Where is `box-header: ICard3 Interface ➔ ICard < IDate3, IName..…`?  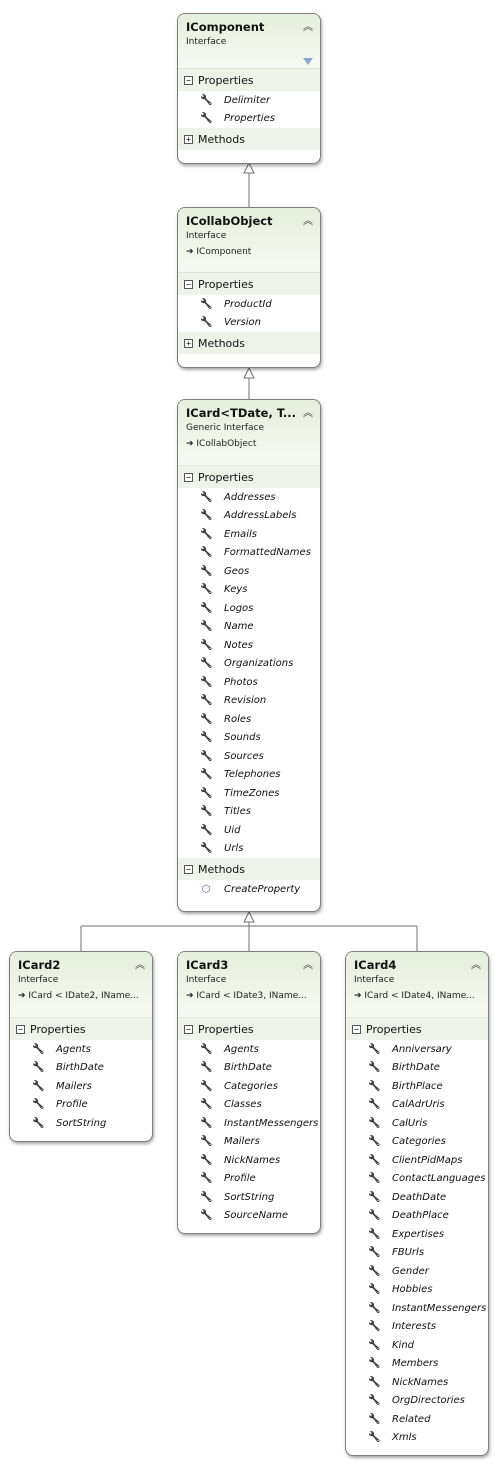 box-header: ICard3 Interface ➔ ICard < IDate3, IName..… is located at coordinates (249, 985).